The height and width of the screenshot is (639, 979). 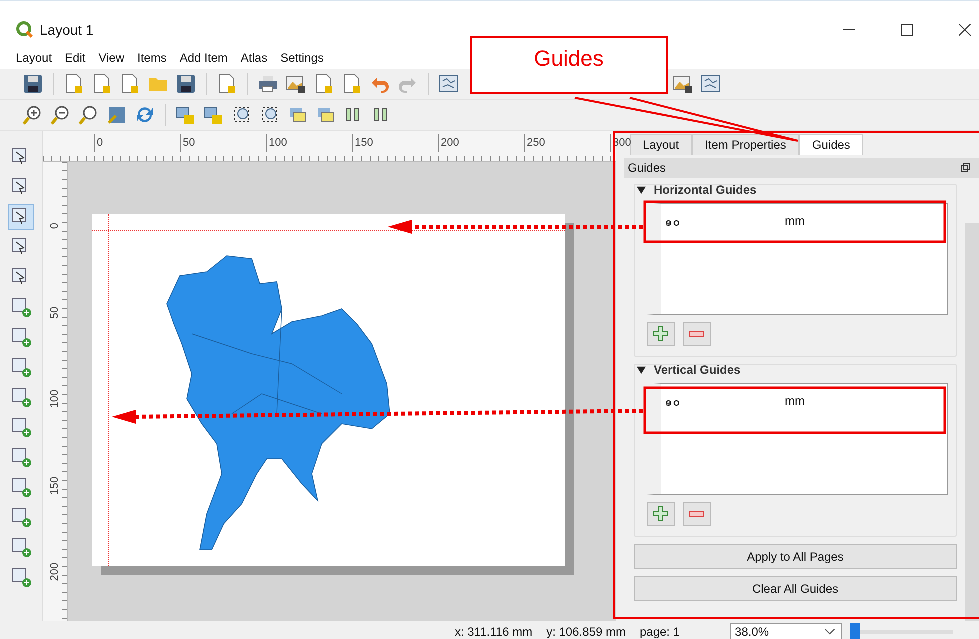 What do you see at coordinates (75, 58) in the screenshot?
I see `menu-item: Edit` at bounding box center [75, 58].